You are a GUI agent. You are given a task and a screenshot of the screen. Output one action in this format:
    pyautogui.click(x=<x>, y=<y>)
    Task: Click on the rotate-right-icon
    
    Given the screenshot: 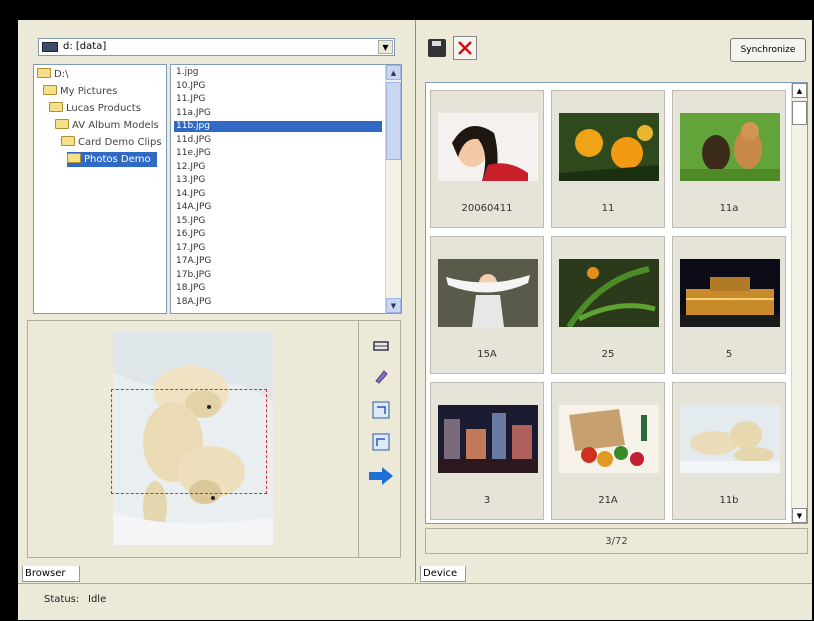 What is the action you would take?
    pyautogui.click(x=381, y=410)
    